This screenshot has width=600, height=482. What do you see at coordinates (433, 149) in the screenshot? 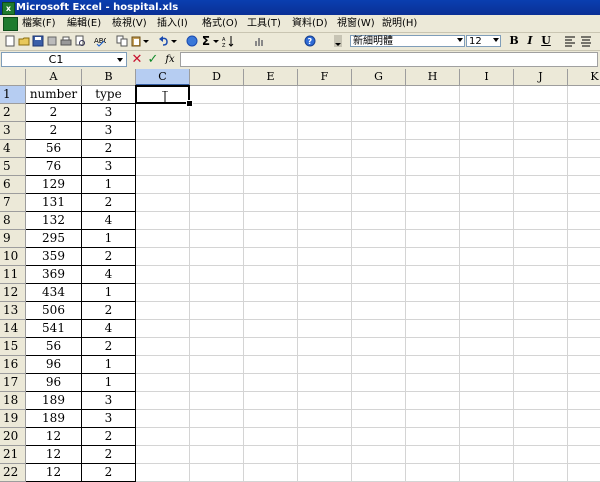
I see `cell-h4` at bounding box center [433, 149].